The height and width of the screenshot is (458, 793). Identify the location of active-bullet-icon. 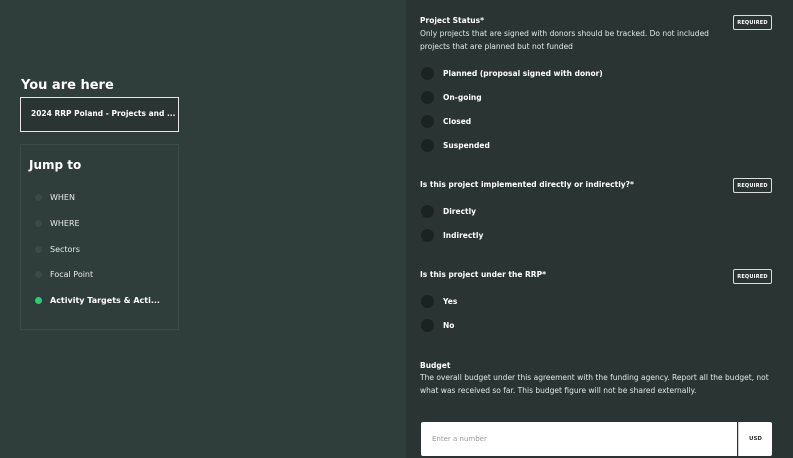
(38, 300).